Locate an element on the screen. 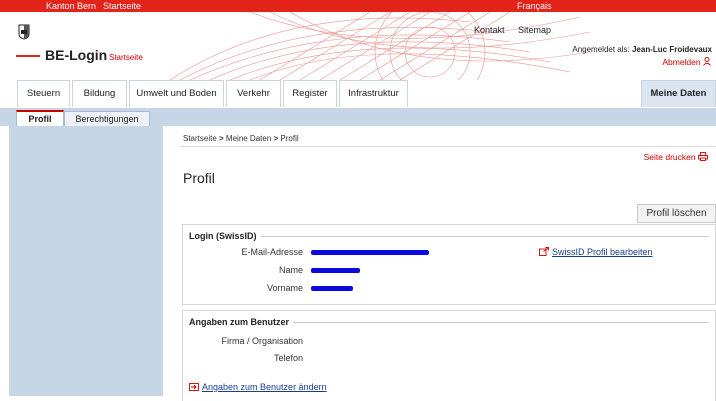 Image resolution: width=716 pixels, height=401 pixels. tab-infrastruktur: Infrastruktur is located at coordinates (373, 93).